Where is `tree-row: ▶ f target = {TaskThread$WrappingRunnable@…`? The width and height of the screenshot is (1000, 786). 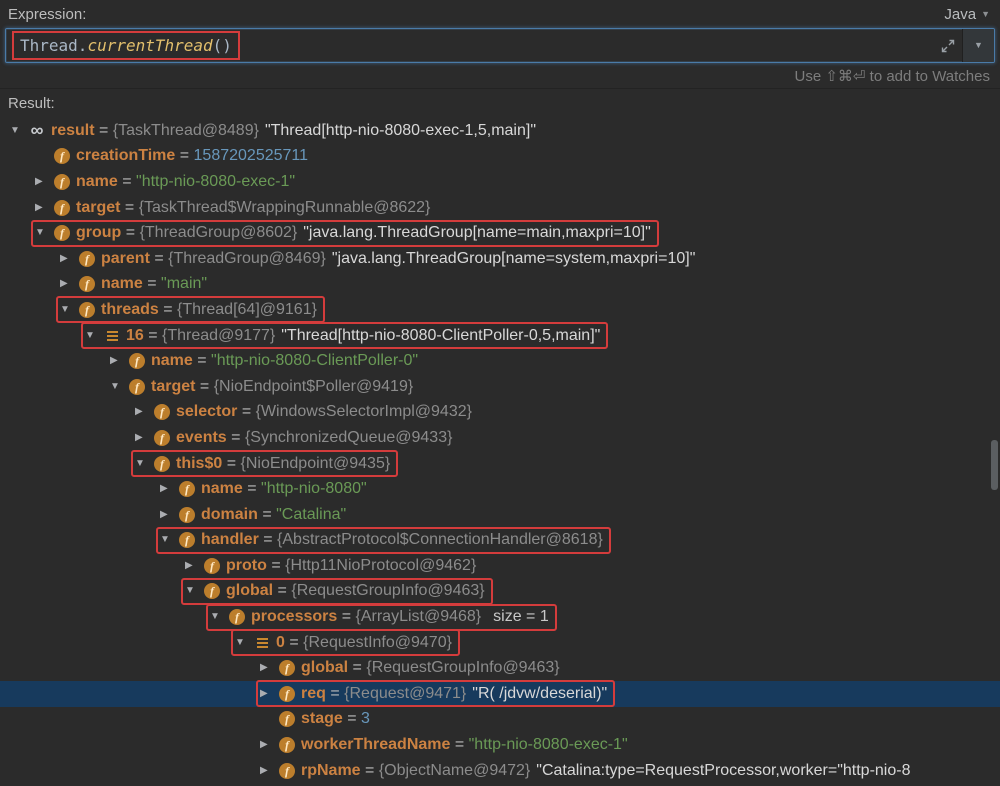
tree-row: ▶ f target = {TaskThread$WrappingRunnable@… is located at coordinates (500, 208).